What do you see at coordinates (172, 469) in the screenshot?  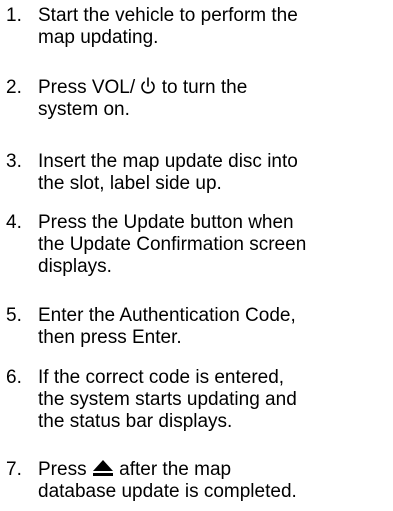 I see `step-text-fragment: after the map` at bounding box center [172, 469].